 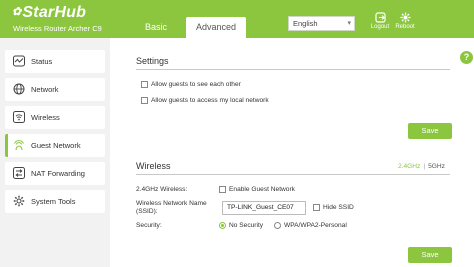 I want to click on access-local-network-label: Allow guests to access my local network, so click(x=210, y=100).